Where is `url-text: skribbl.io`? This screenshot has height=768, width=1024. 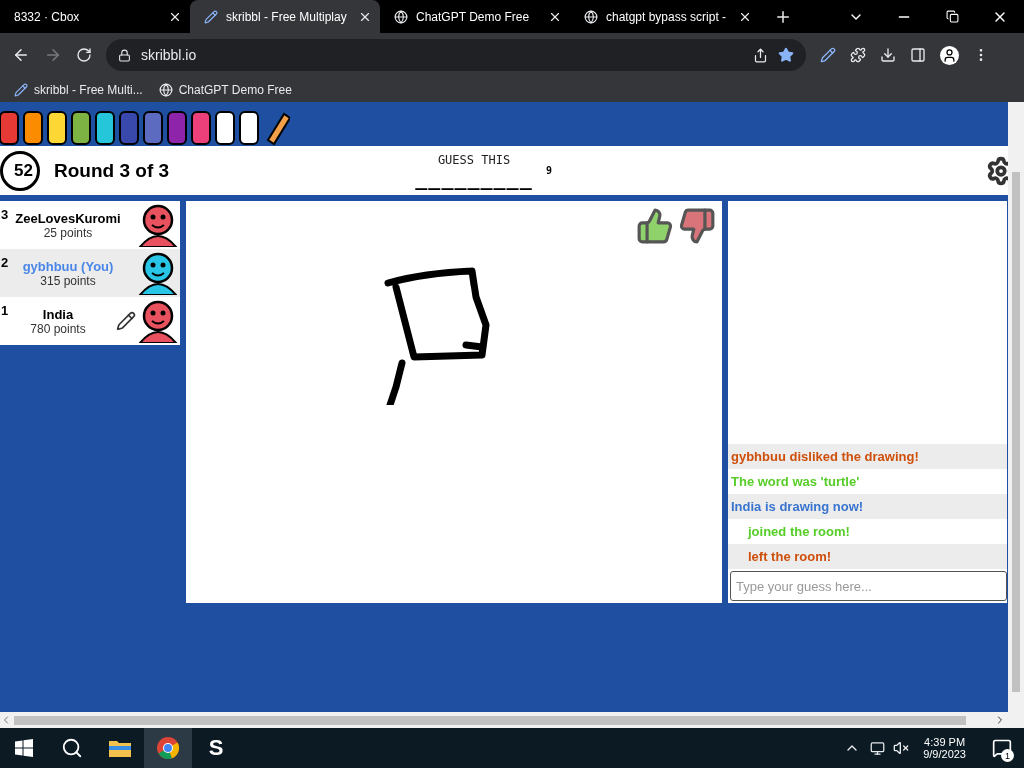
url-text: skribbl.io is located at coordinates (169, 55).